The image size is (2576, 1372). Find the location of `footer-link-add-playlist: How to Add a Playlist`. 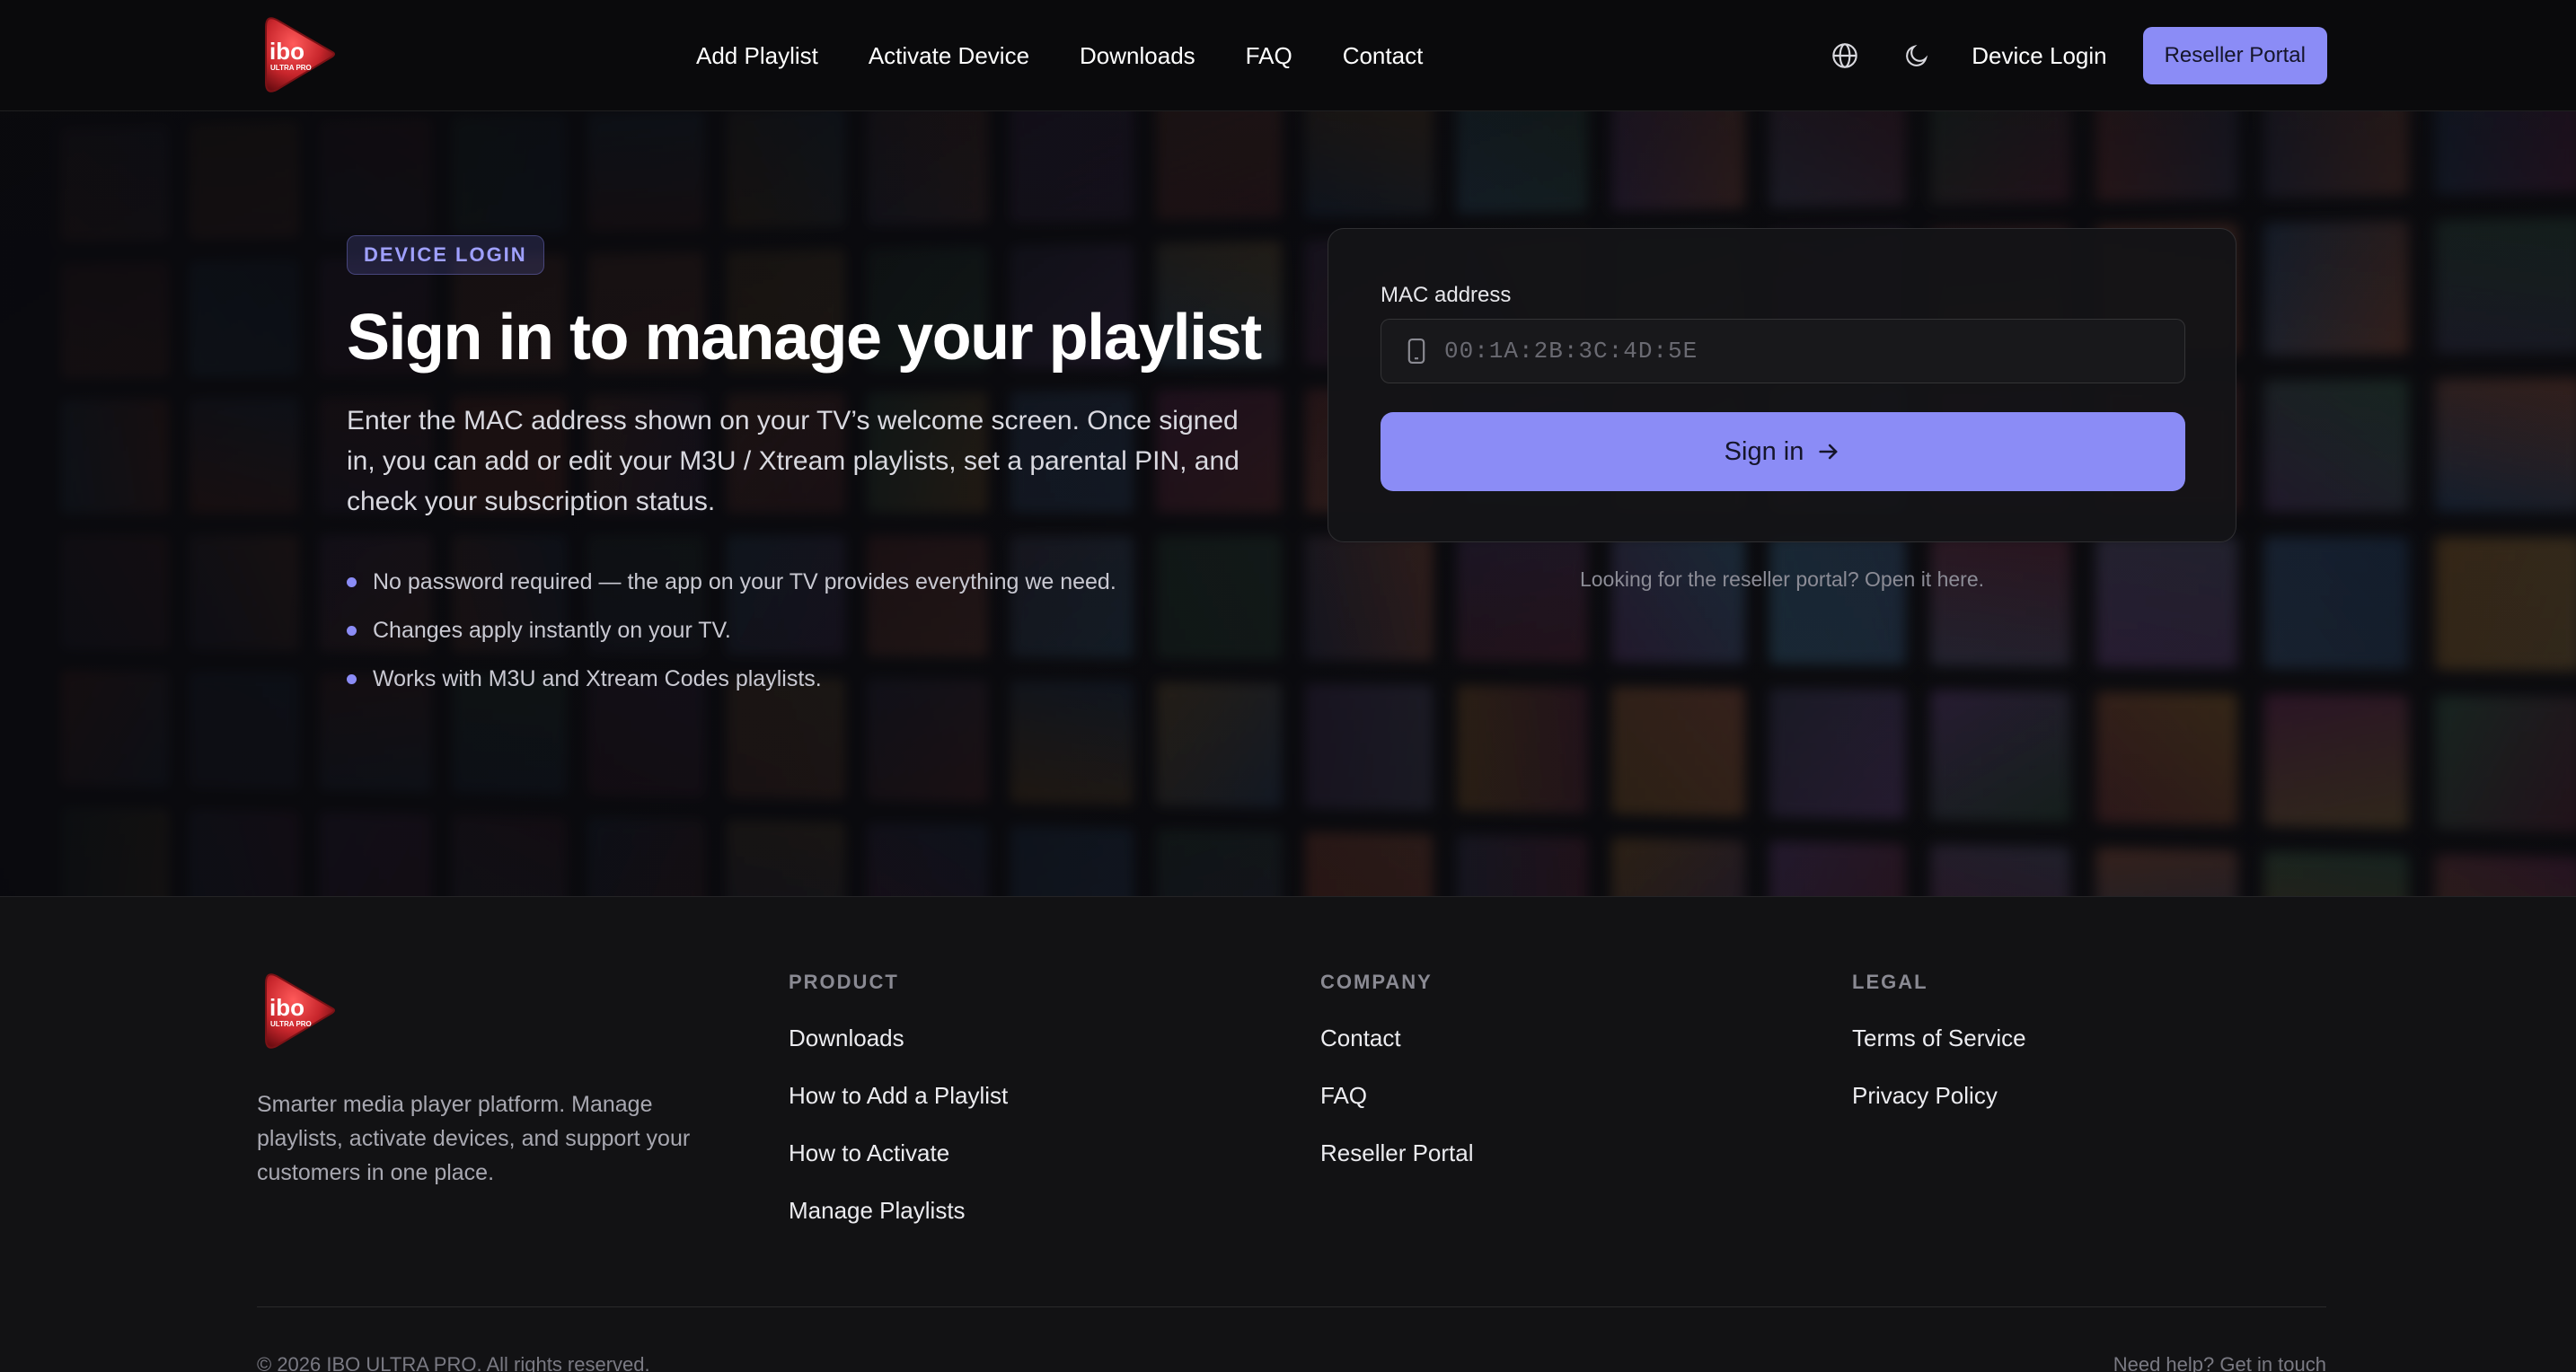

footer-link-add-playlist: How to Add a Playlist is located at coordinates (898, 1095).